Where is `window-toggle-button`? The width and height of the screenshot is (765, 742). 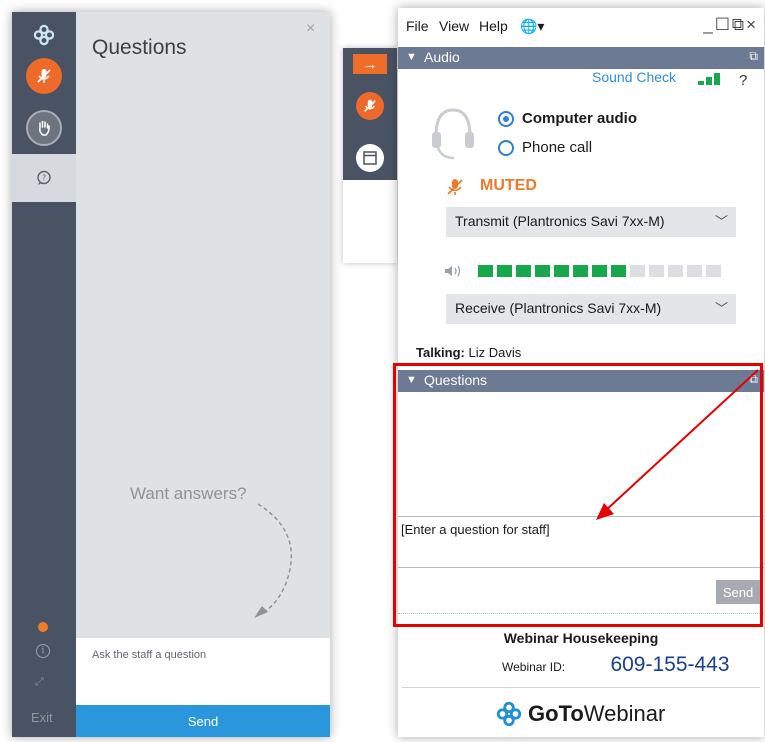
window-toggle-button is located at coordinates (370, 158).